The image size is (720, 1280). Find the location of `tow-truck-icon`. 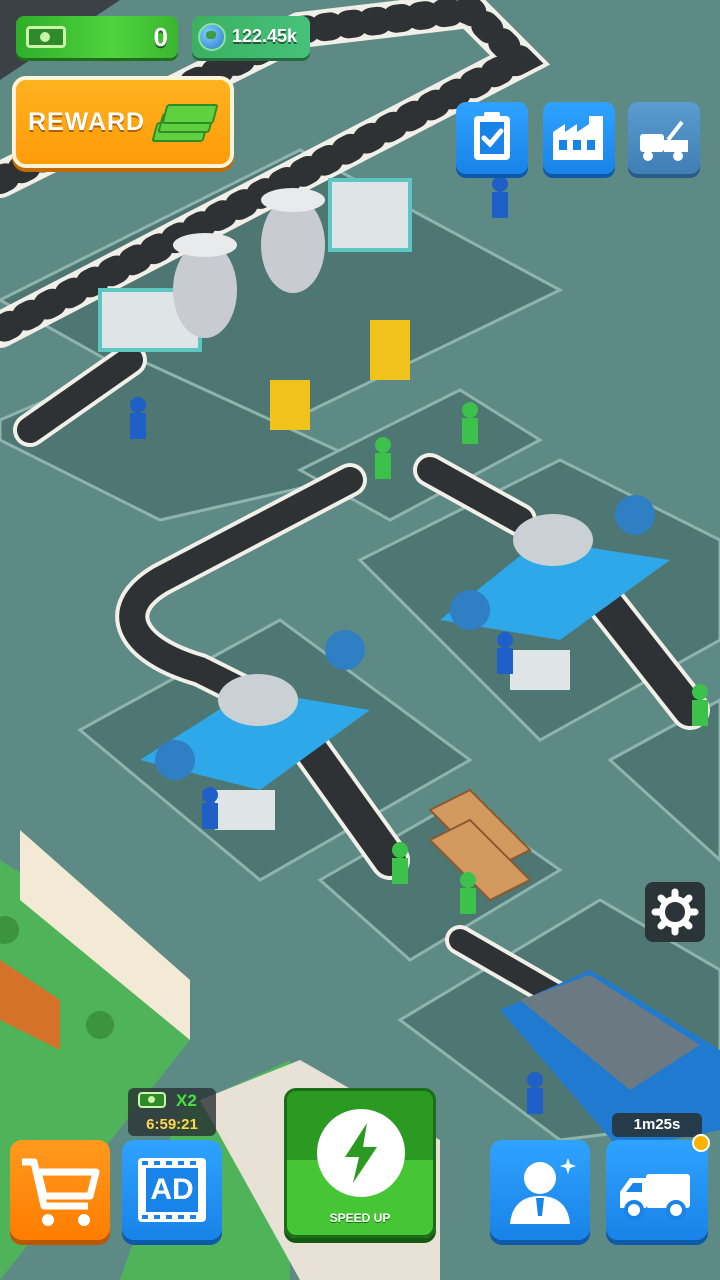

tow-truck-icon is located at coordinates (664, 140).